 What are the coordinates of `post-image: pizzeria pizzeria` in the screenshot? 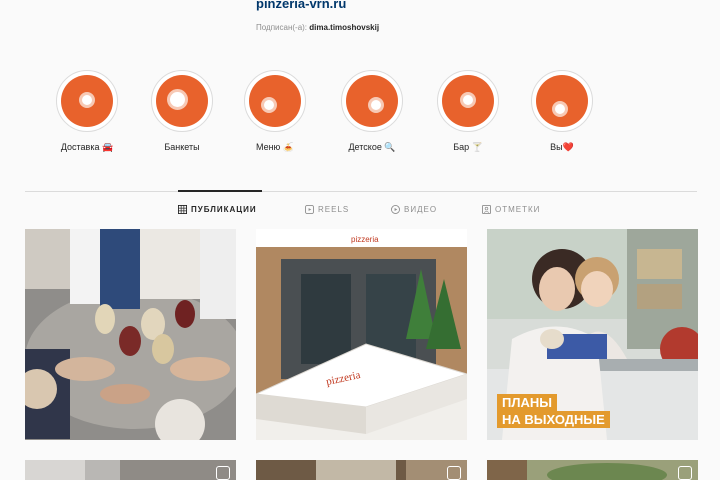 It's located at (361, 334).